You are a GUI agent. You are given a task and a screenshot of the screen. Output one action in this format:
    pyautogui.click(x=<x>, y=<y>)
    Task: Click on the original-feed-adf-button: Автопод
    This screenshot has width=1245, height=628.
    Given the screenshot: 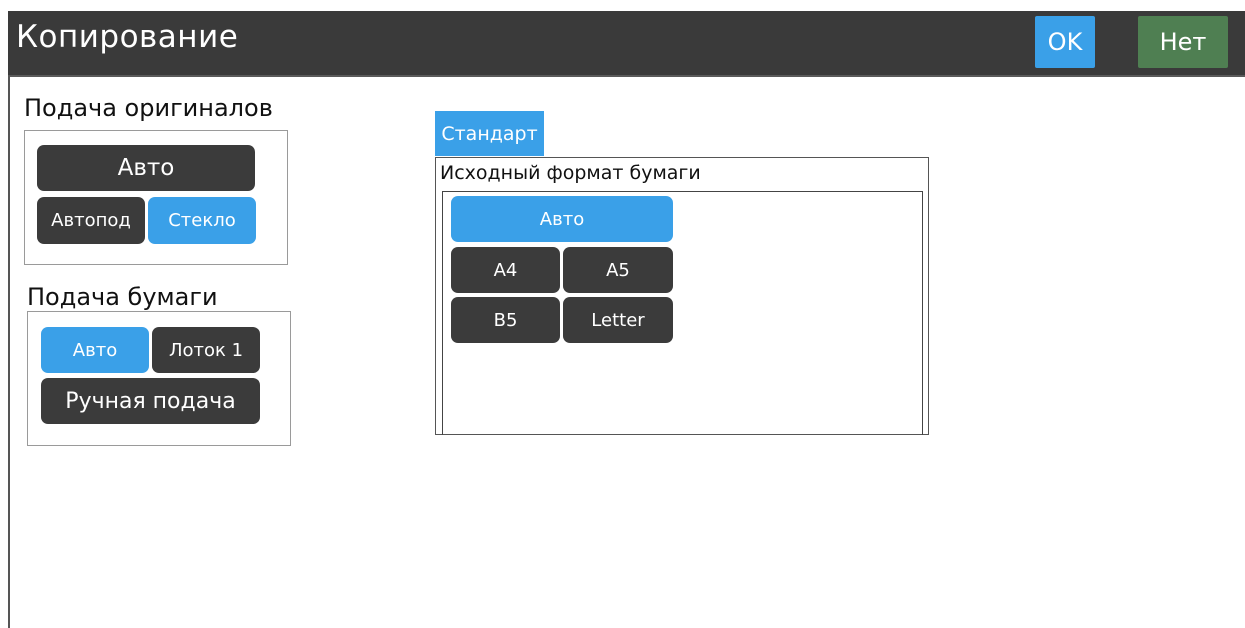 What is the action you would take?
    pyautogui.click(x=91, y=220)
    